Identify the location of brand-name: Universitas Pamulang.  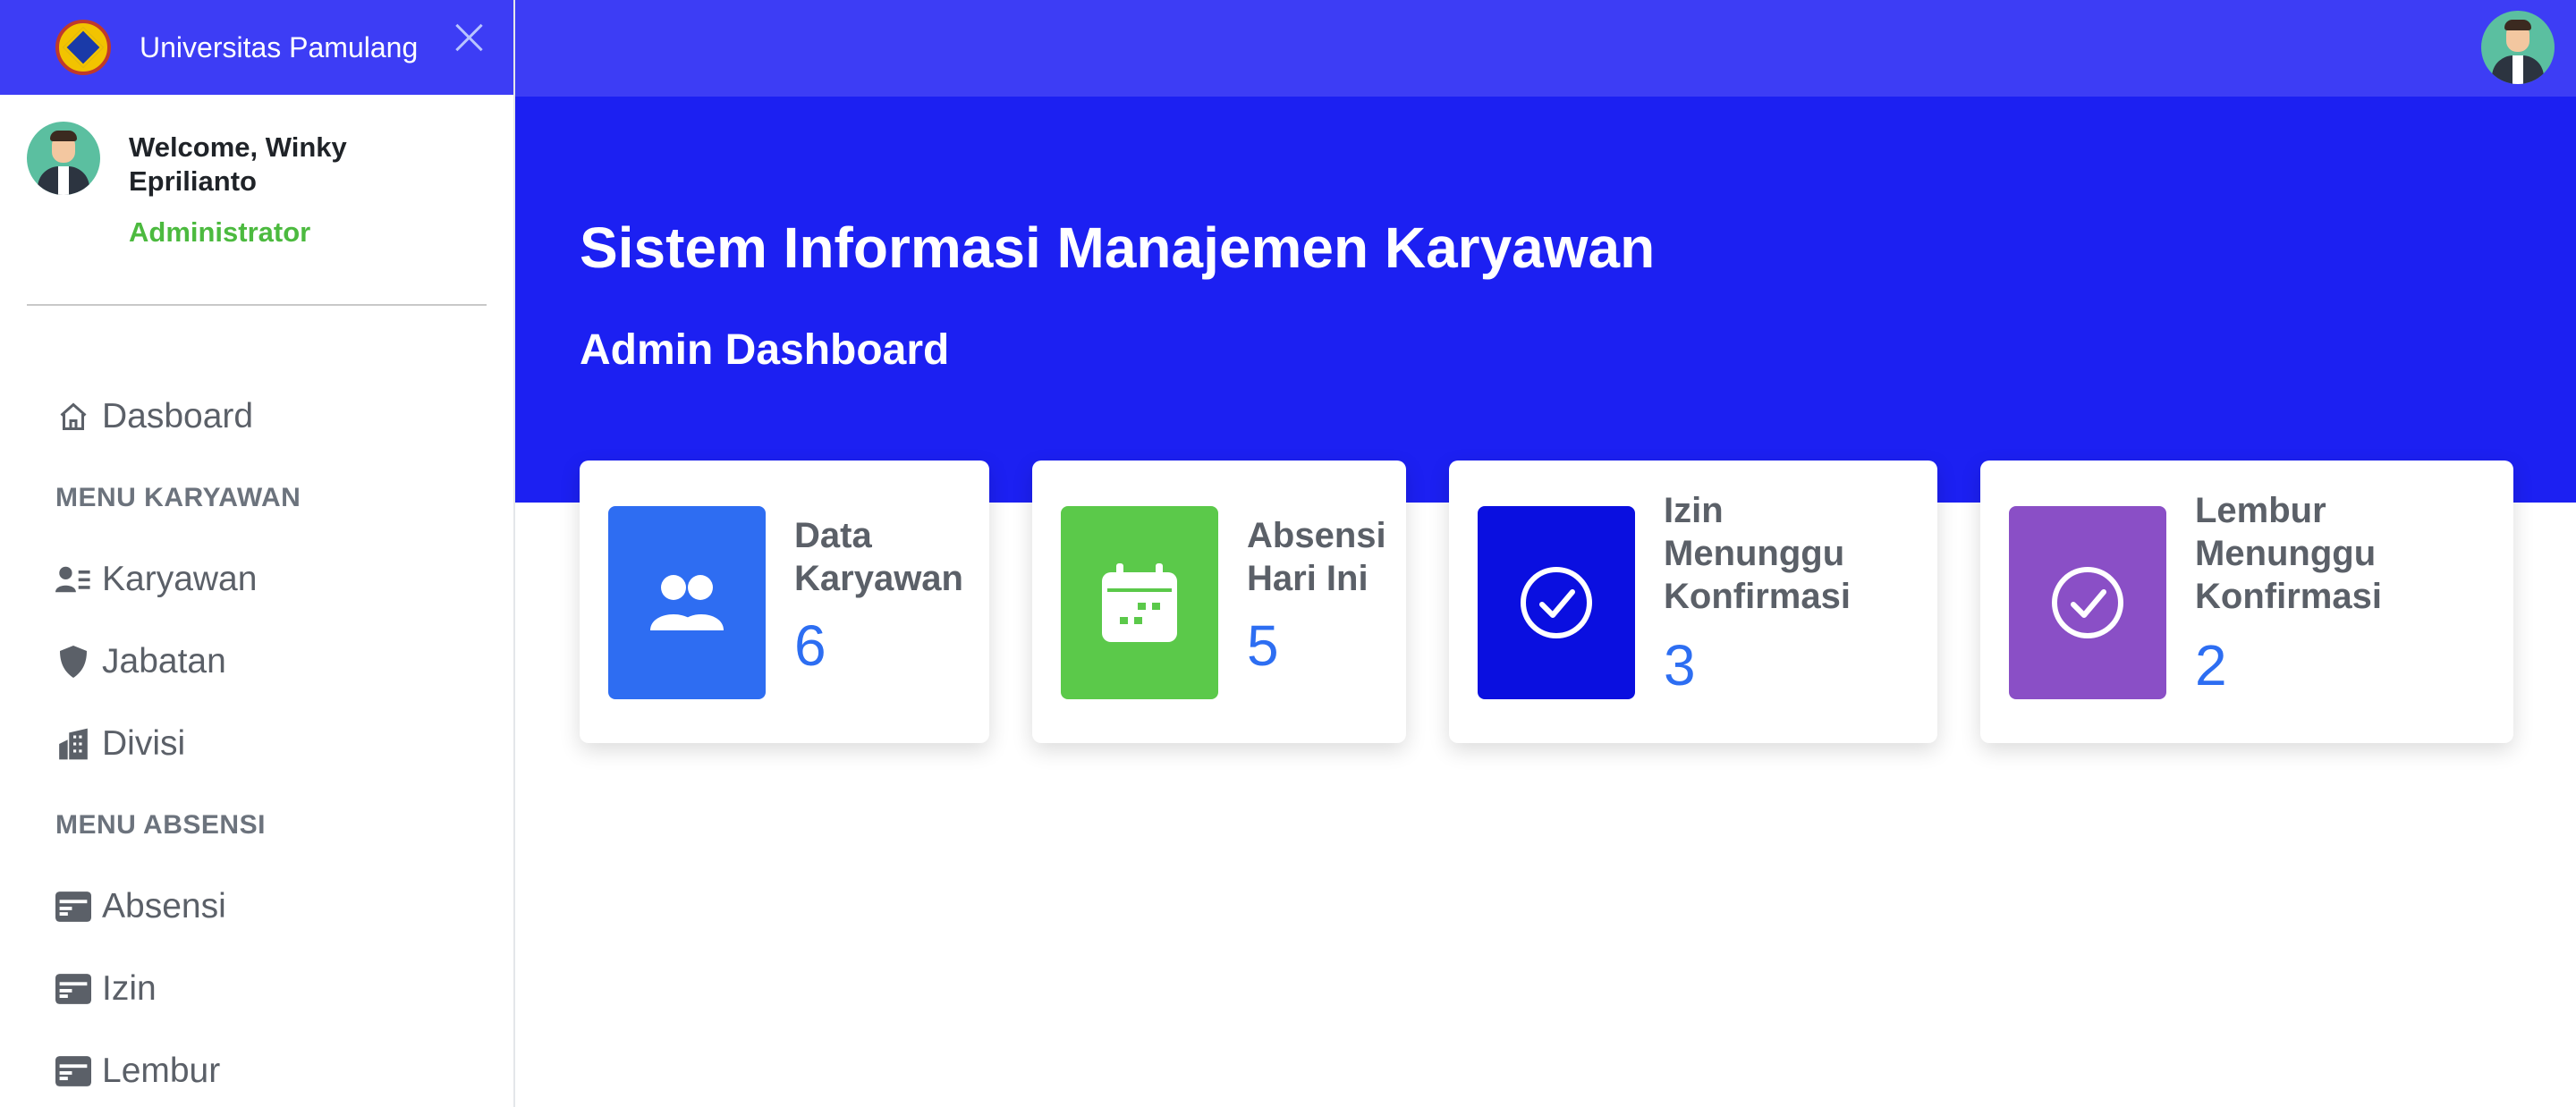
(279, 46).